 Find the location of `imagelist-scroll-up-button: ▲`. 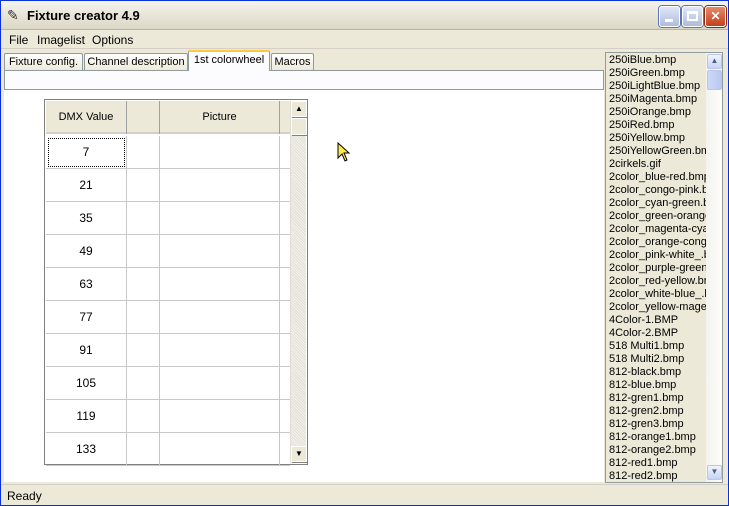

imagelist-scroll-up-button: ▲ is located at coordinates (714, 61).